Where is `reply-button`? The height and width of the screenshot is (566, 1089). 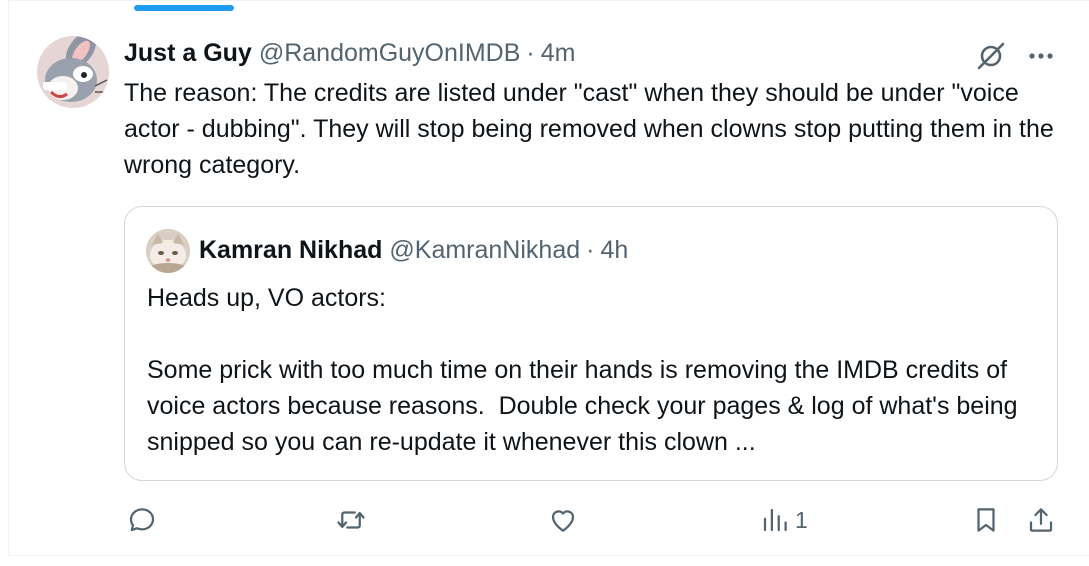
reply-button is located at coordinates (142, 520).